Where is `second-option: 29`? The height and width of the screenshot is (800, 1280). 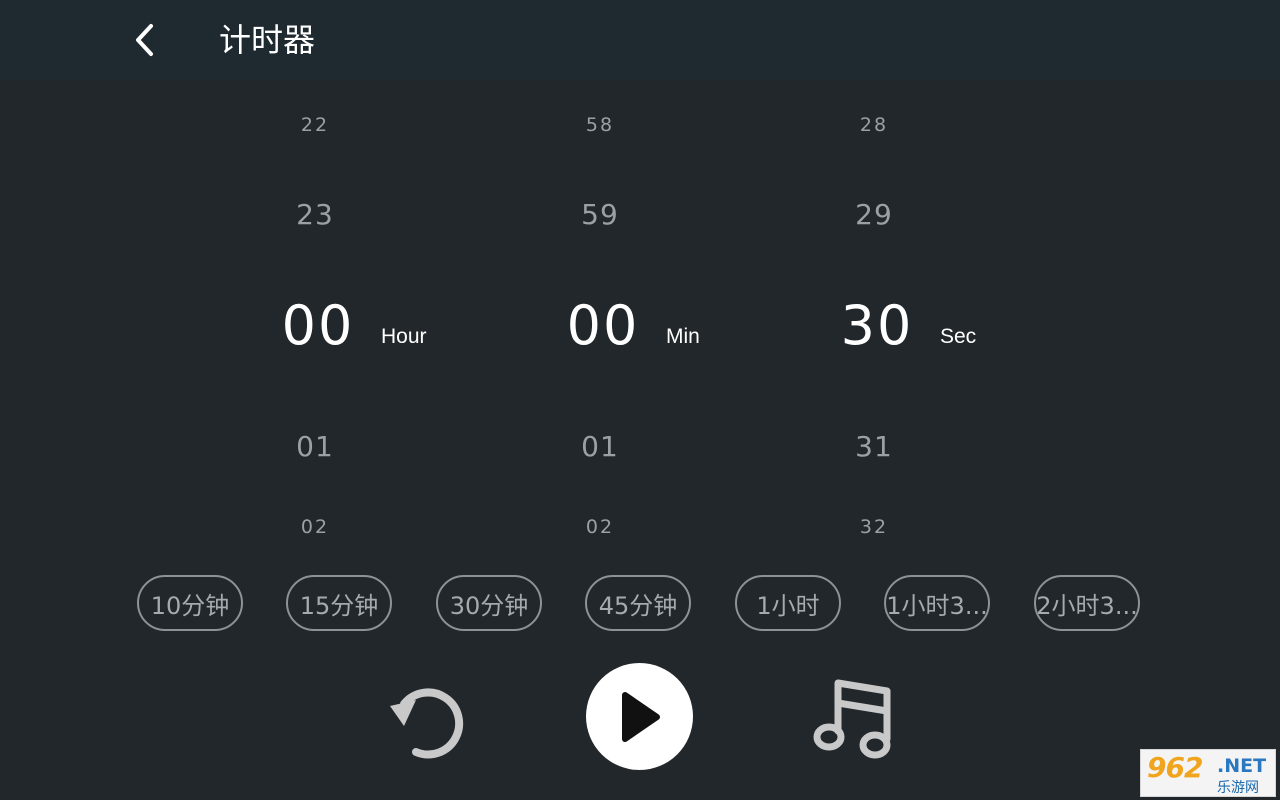 second-option: 29 is located at coordinates (874, 214).